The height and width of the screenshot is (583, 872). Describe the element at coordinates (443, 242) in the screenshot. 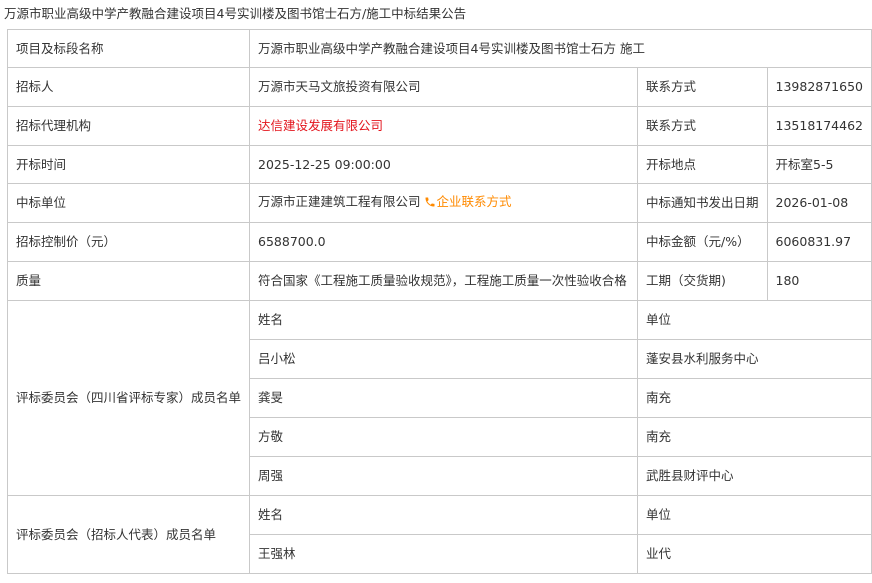

I see `control-price-value: 6588700.0` at that location.